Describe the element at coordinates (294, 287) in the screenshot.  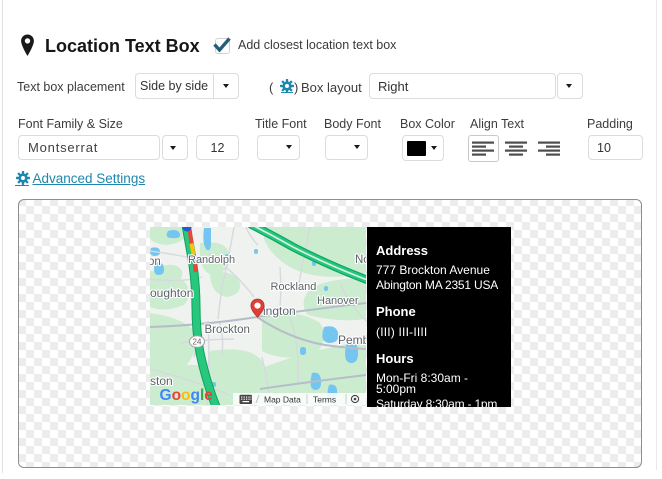
I see `svg-text: Rockland` at that location.